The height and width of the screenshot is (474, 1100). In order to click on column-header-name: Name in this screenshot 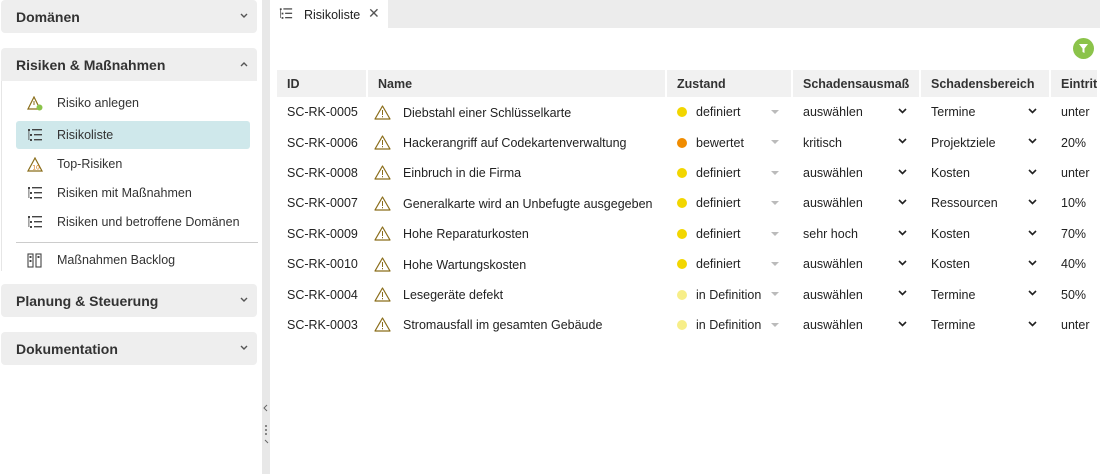, I will do `click(517, 83)`.